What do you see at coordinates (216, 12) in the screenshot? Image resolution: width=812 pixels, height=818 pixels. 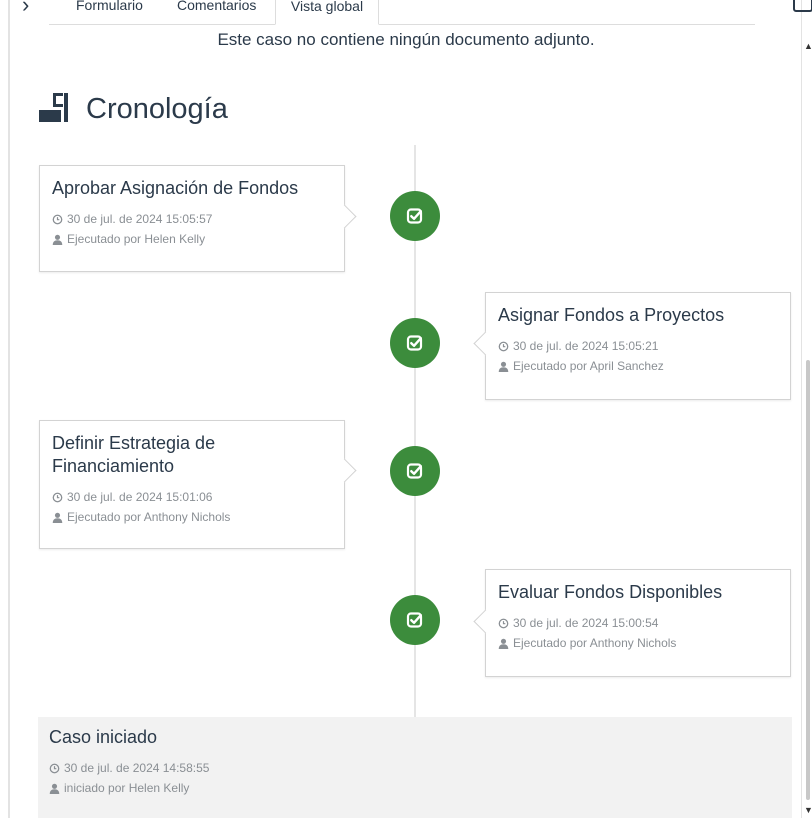 I see `tab-comentarios: Comentarios` at bounding box center [216, 12].